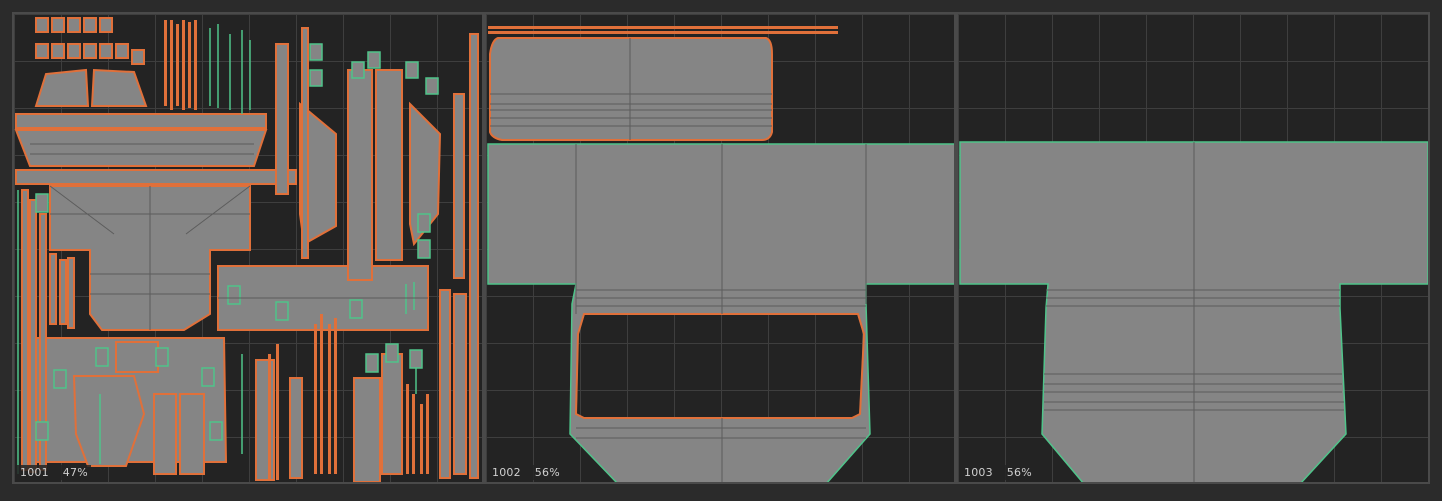  I want to click on tile-info-1001: 1001 47%, so click(54, 472).